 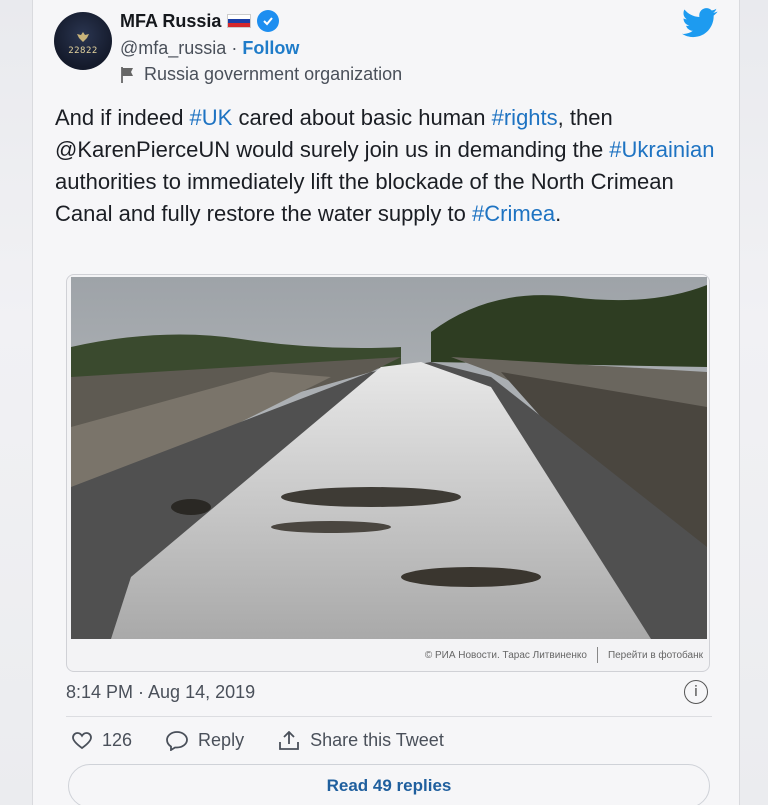 What do you see at coordinates (221, 740) in the screenshot?
I see `reply-label: Reply` at bounding box center [221, 740].